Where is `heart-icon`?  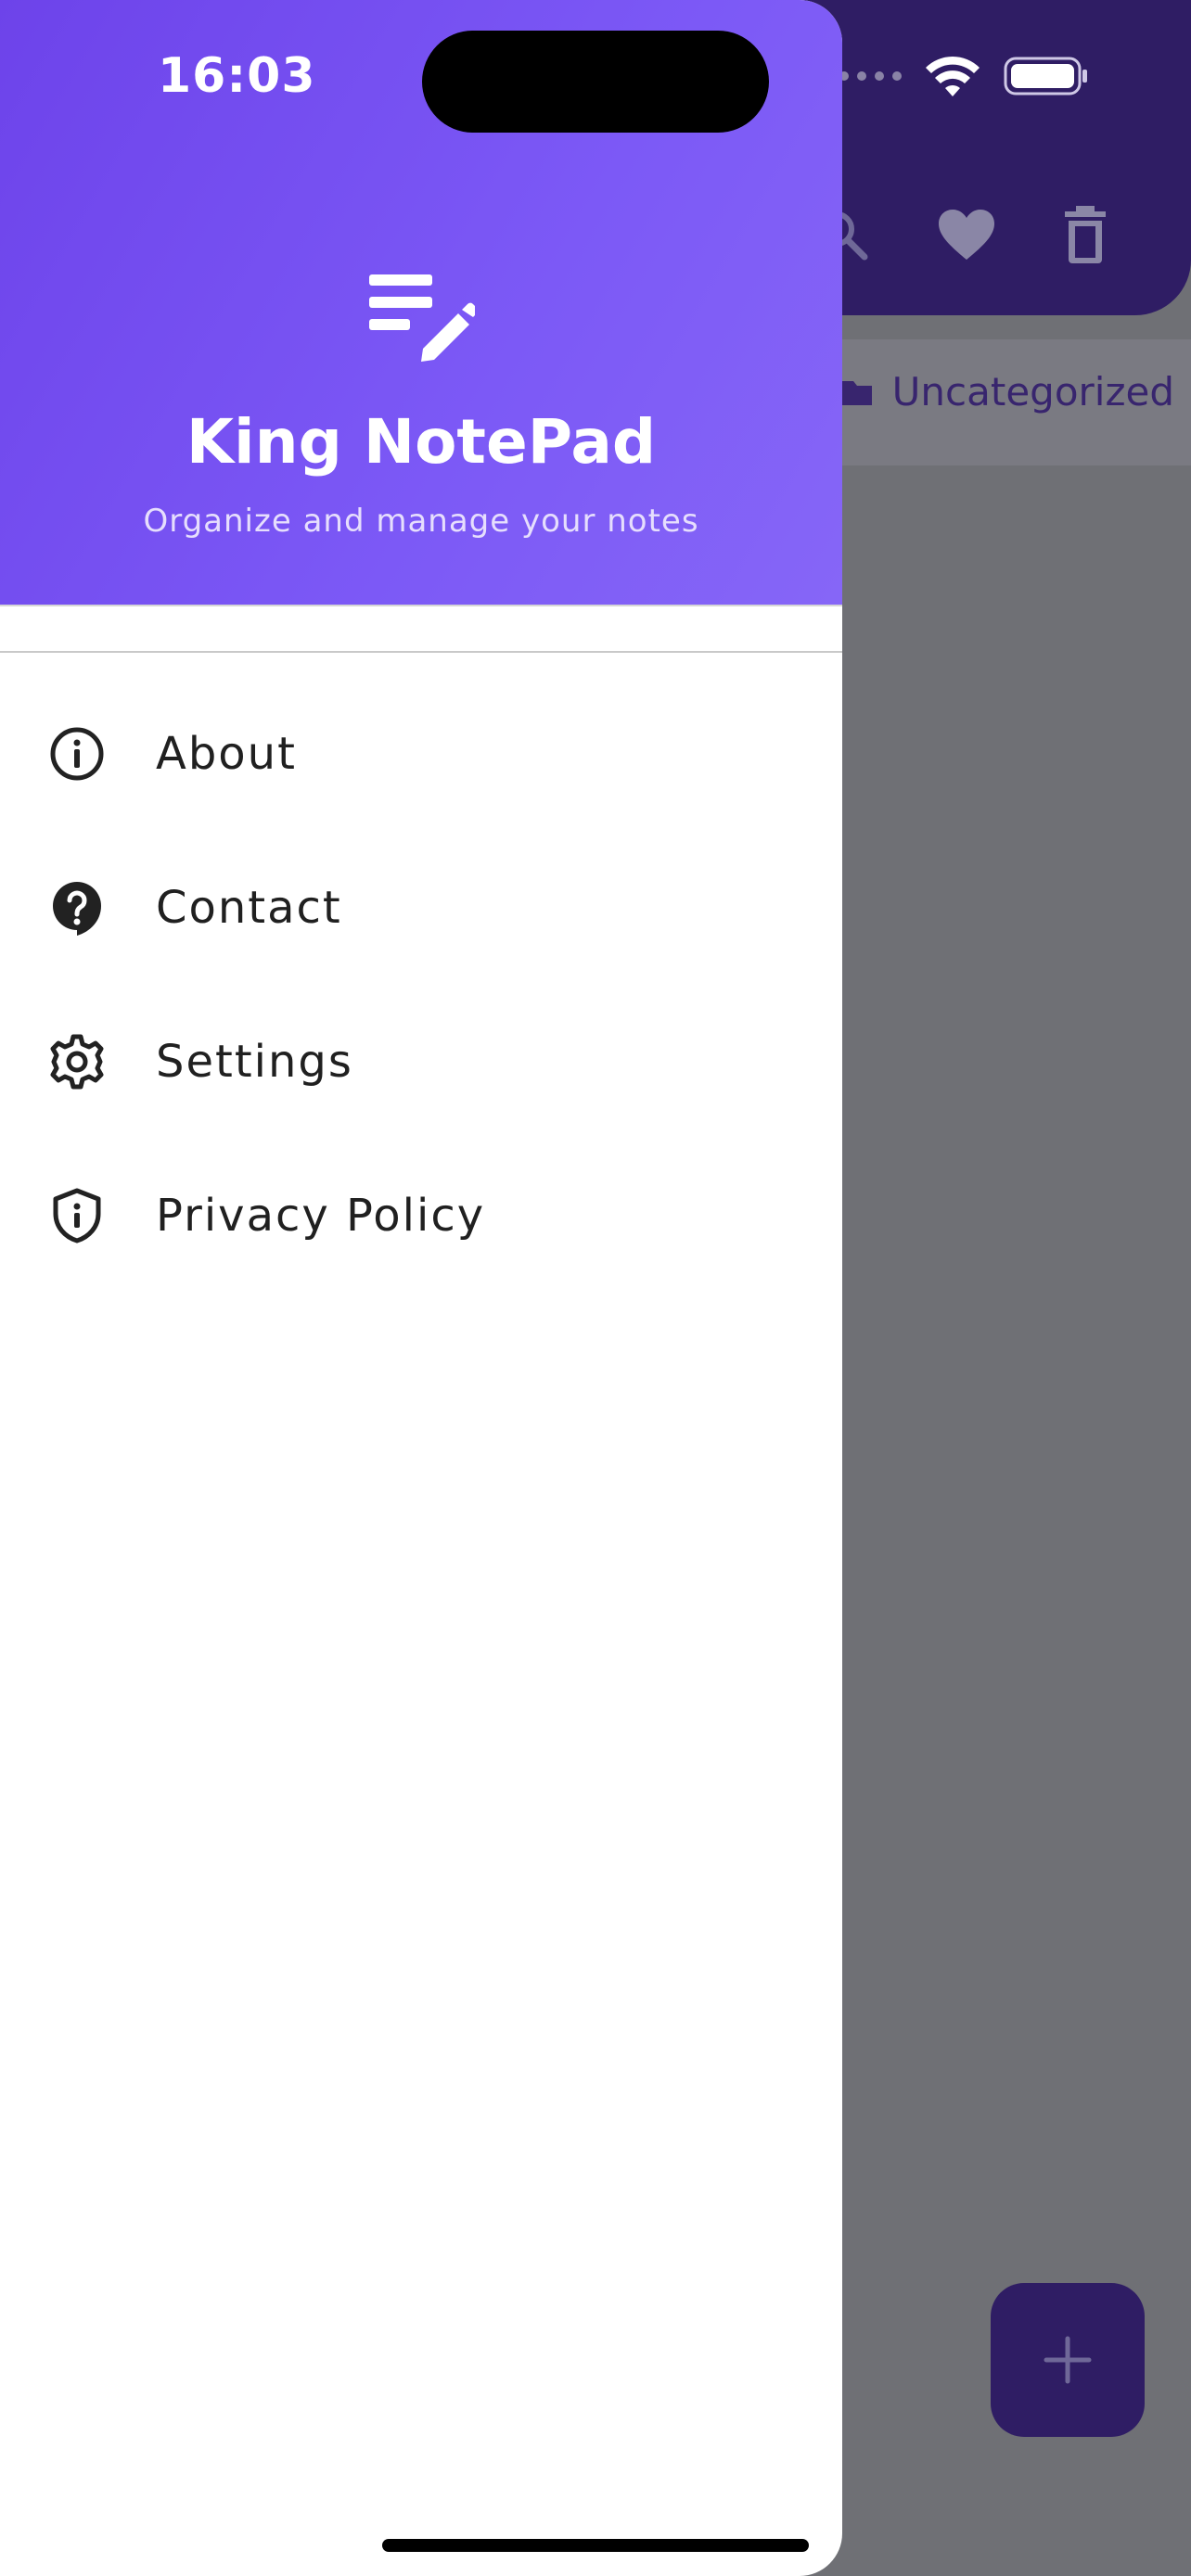 heart-icon is located at coordinates (966, 234).